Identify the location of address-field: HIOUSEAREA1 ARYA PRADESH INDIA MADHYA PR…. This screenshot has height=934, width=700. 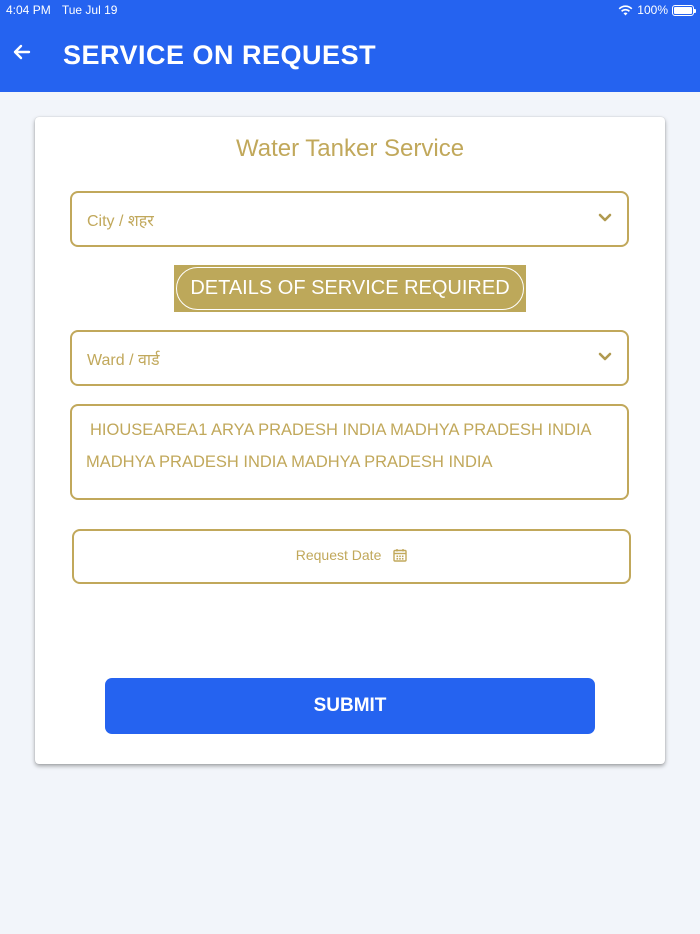
(349, 452).